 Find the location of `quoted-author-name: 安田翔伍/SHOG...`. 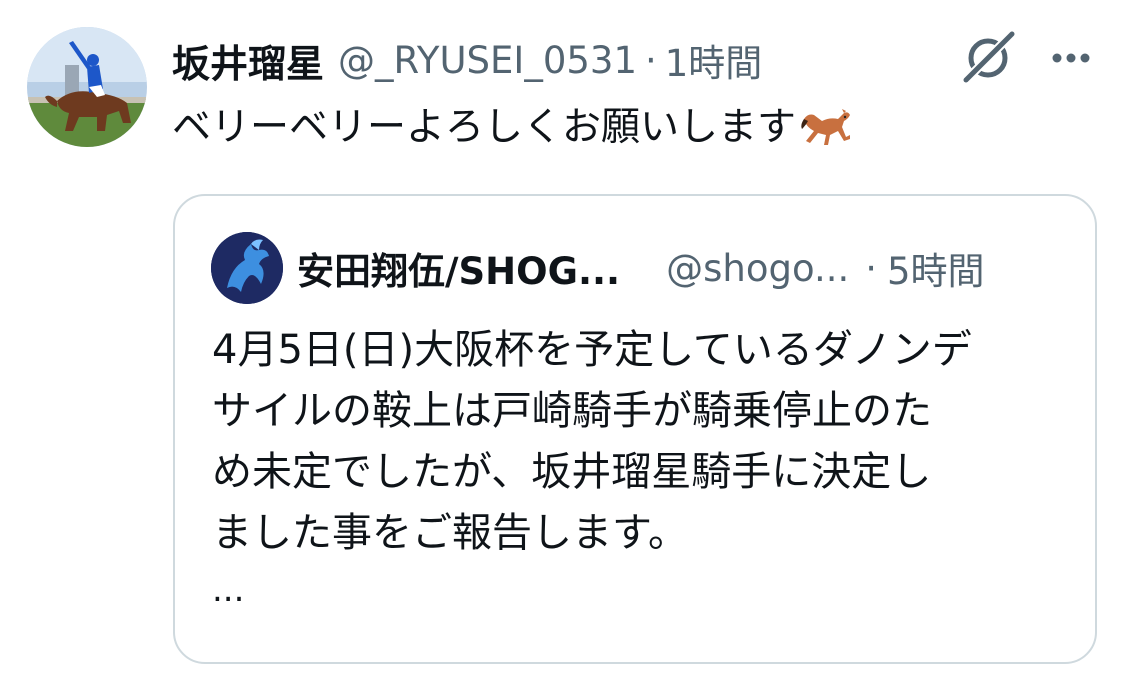

quoted-author-name: 安田翔伍/SHOG... is located at coordinates (458, 268).